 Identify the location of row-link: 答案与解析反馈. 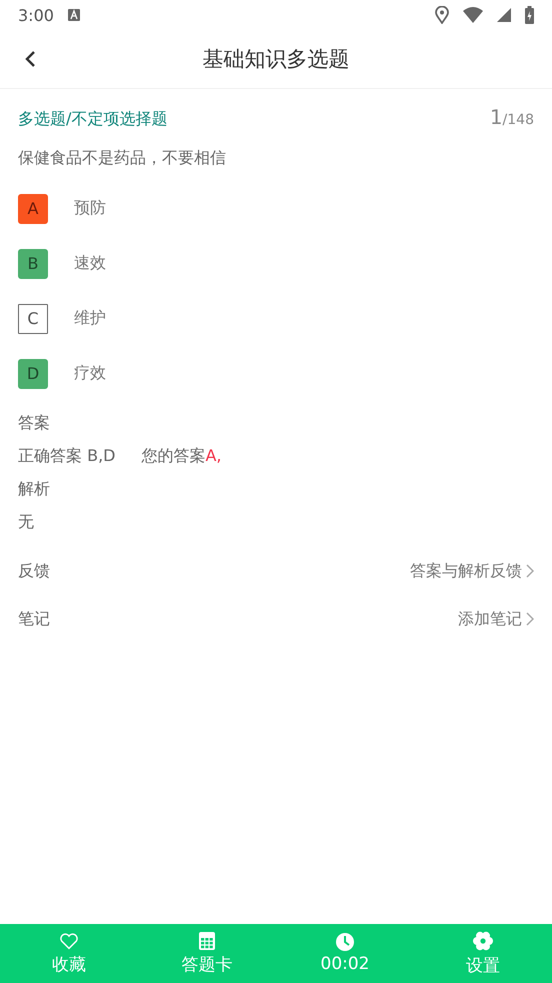
(472, 571).